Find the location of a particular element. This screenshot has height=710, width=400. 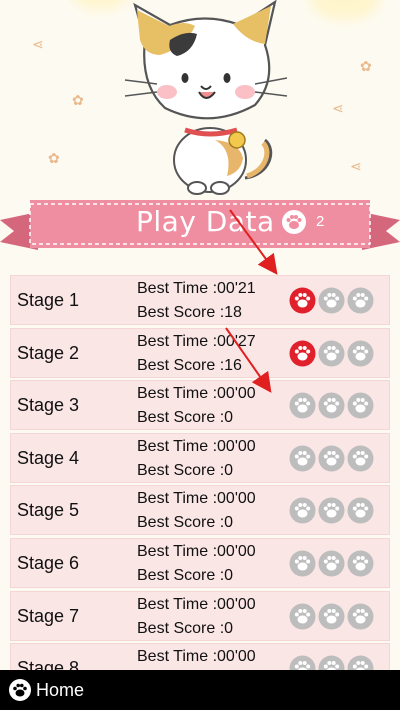

best-time: Best Time :00'21 is located at coordinates (196, 288).